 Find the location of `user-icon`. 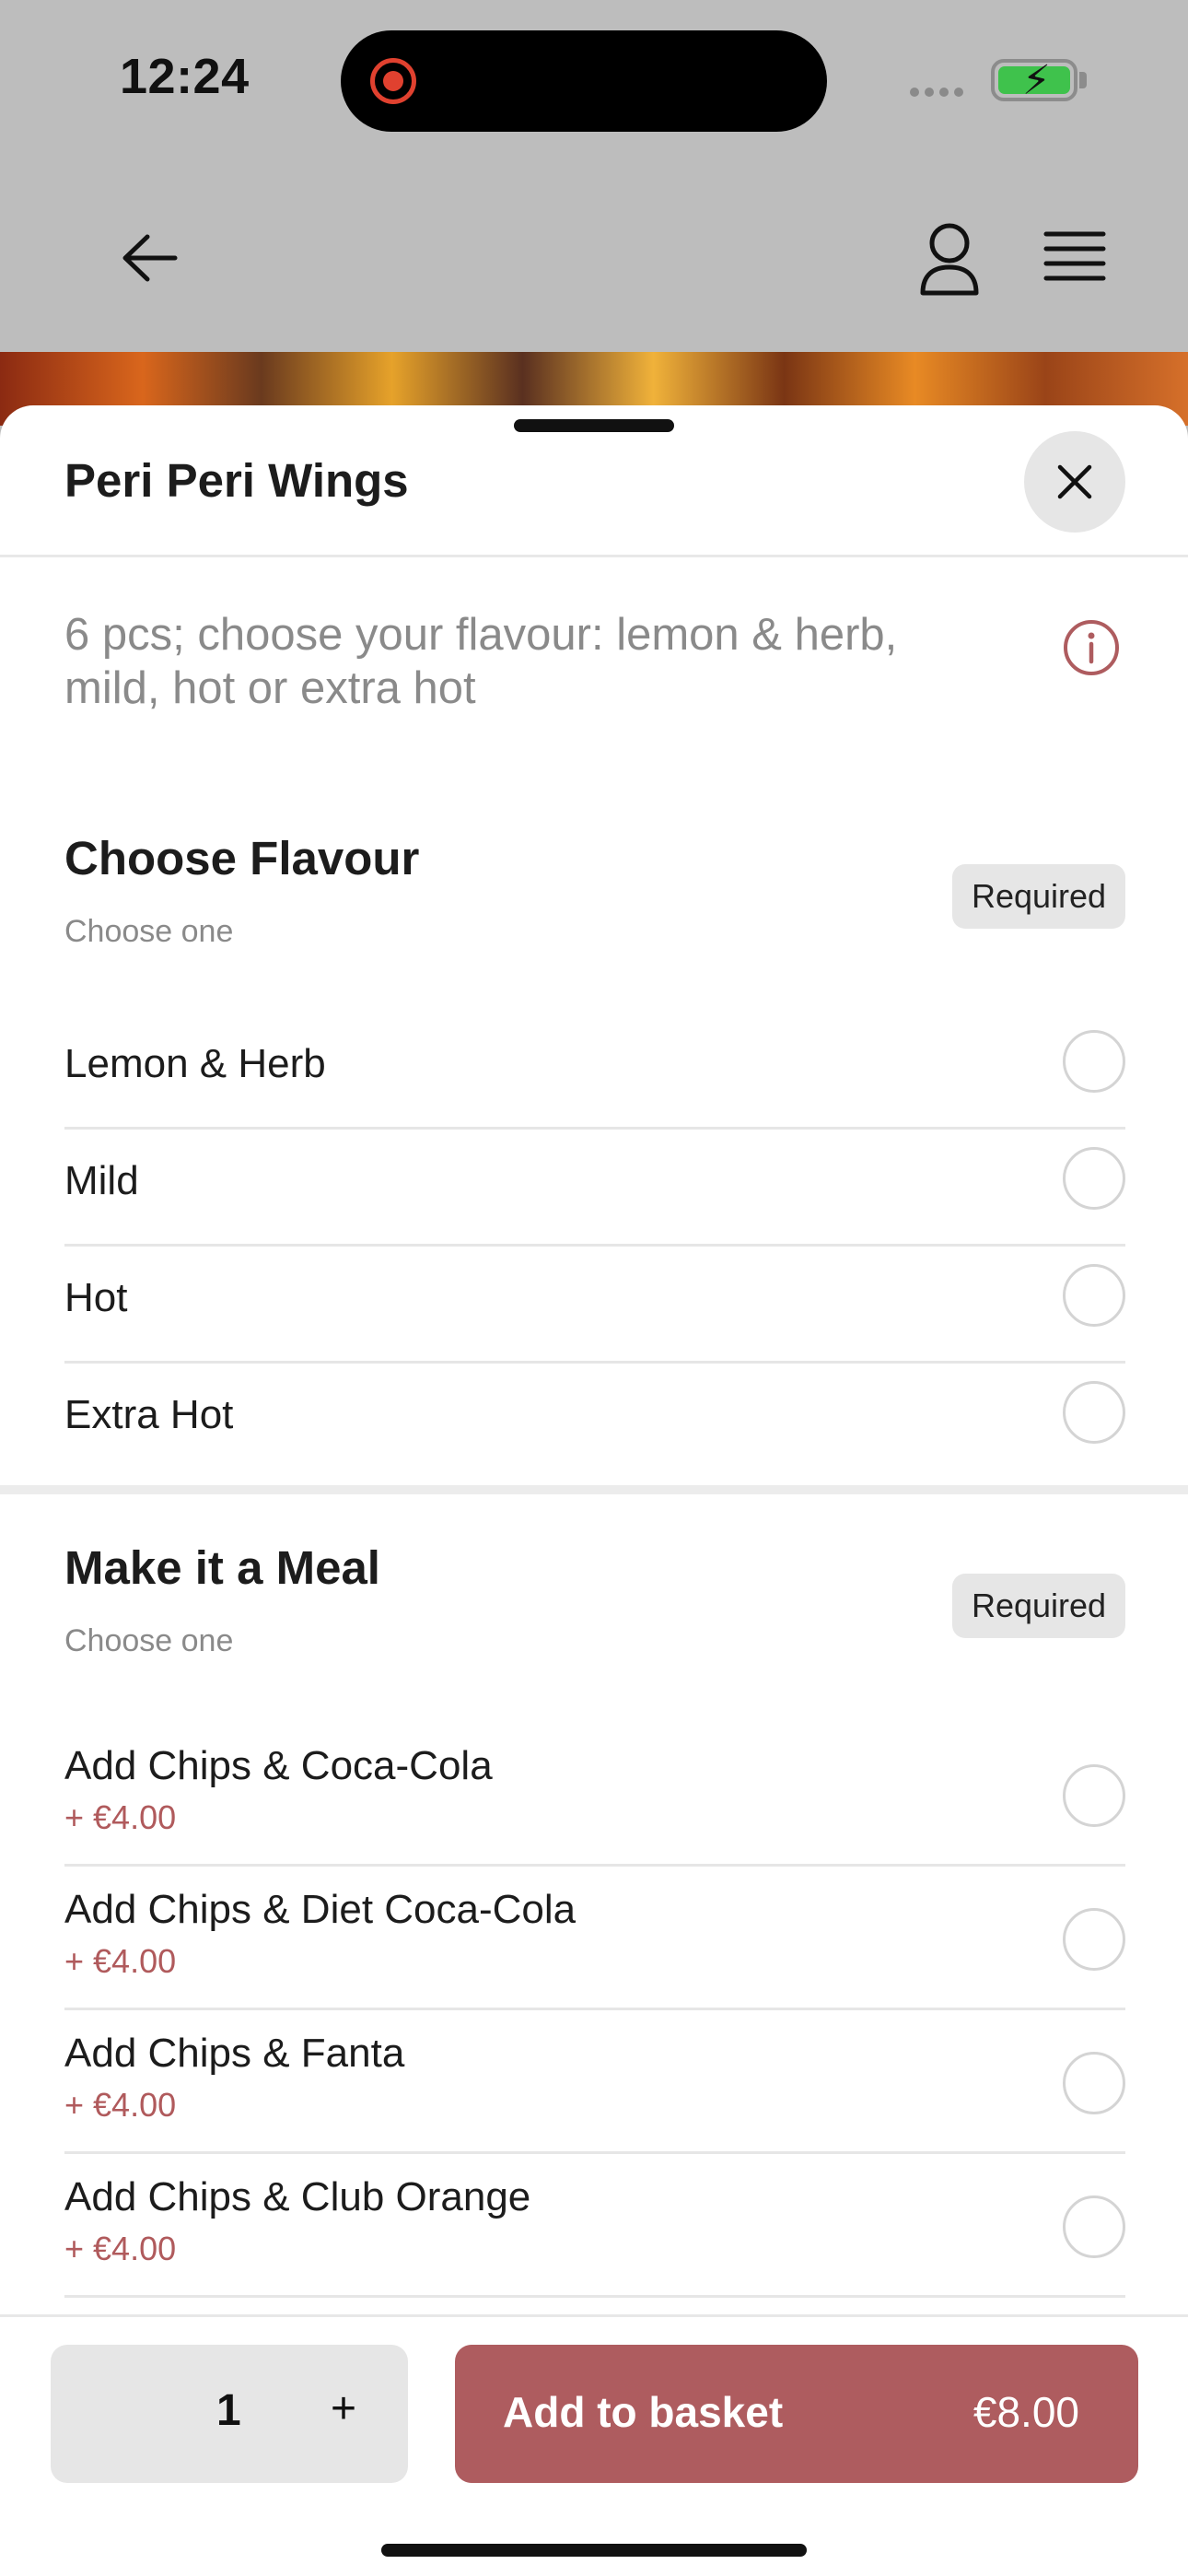

user-icon is located at coordinates (949, 259).